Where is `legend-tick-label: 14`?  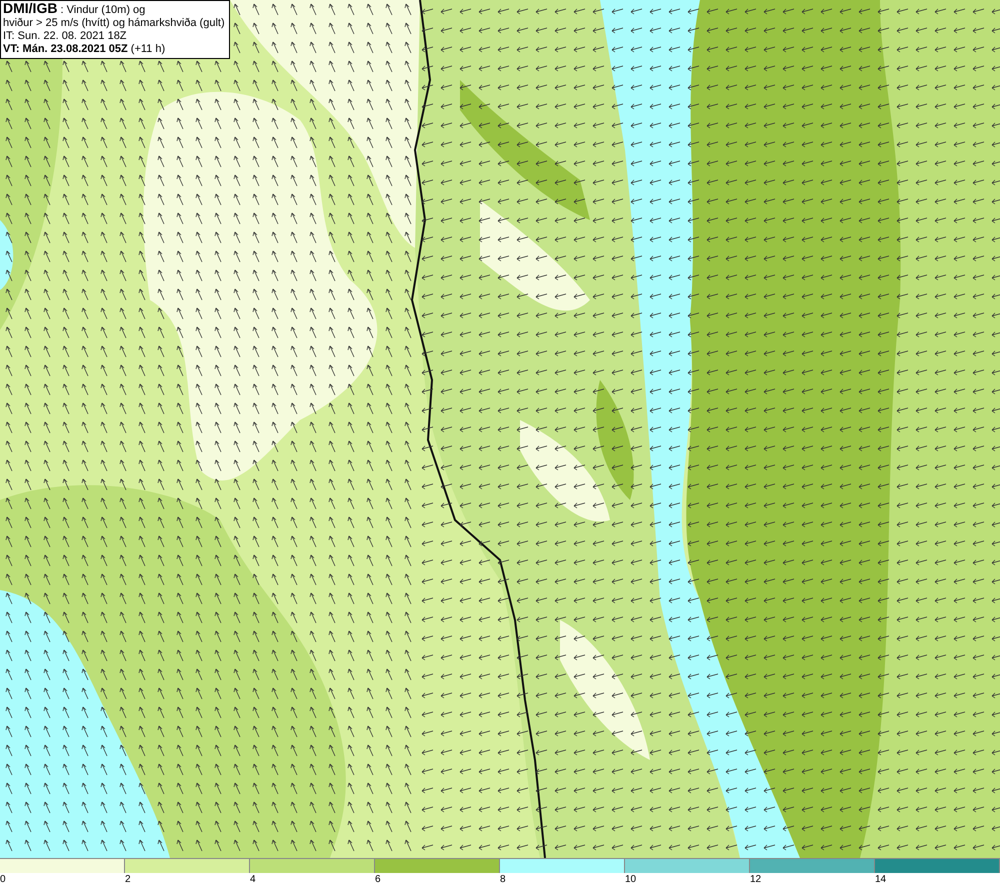 legend-tick-label: 14 is located at coordinates (880, 879).